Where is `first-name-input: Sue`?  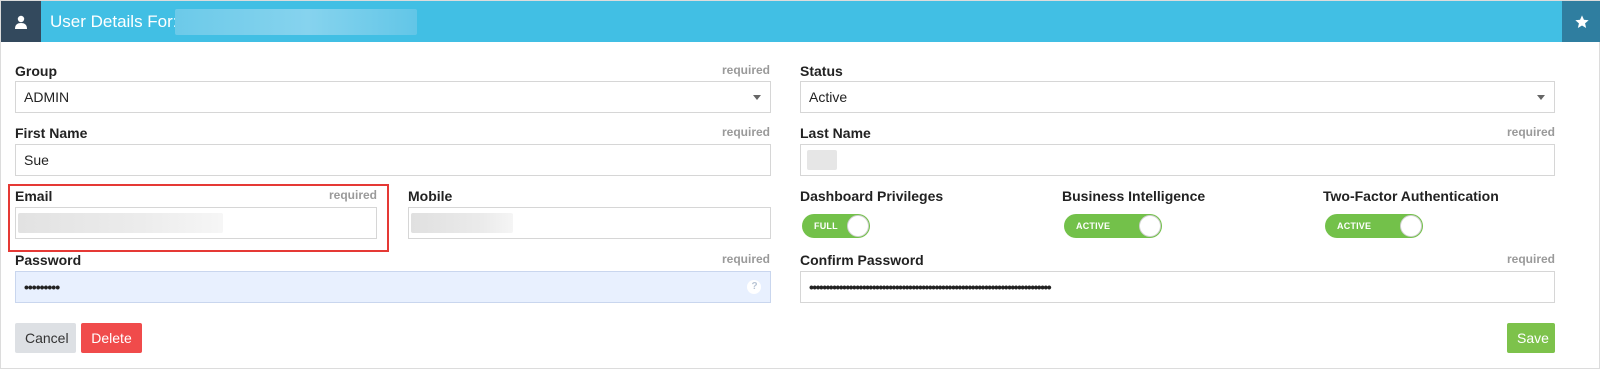
first-name-input: Sue is located at coordinates (393, 160).